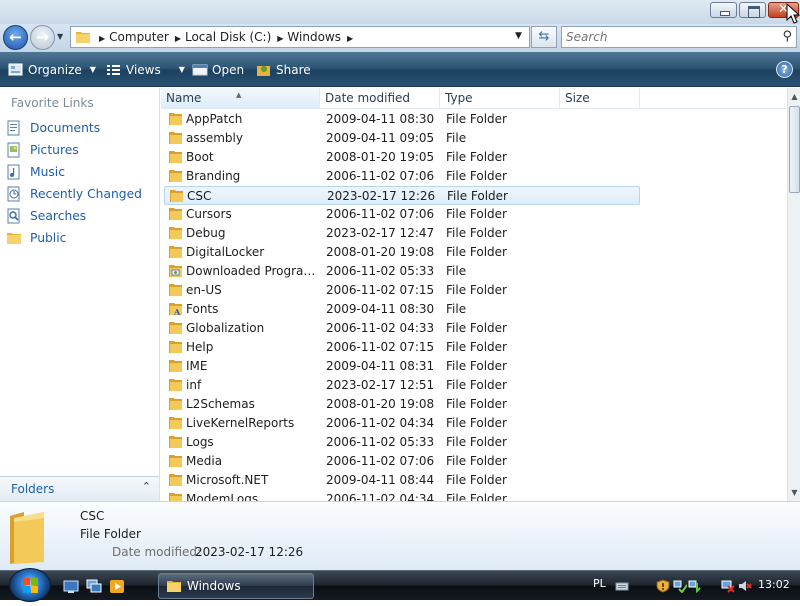  I want to click on back-button: ←, so click(15, 37).